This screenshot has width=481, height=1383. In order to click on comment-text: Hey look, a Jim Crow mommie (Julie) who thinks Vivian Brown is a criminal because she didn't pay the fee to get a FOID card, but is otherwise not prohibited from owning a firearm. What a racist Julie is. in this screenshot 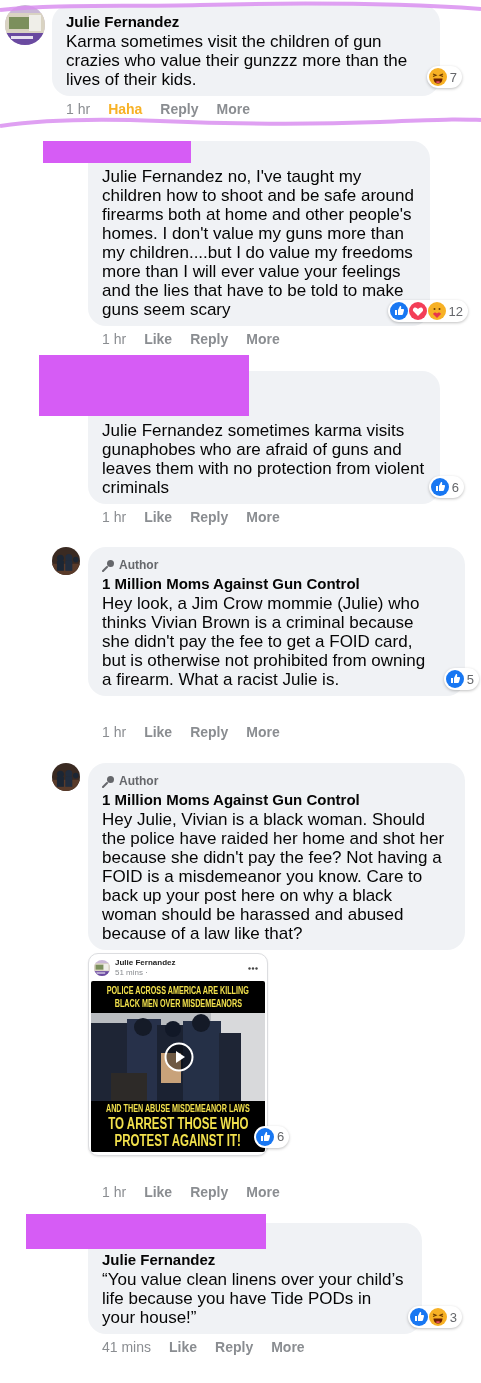, I will do `click(264, 641)`.